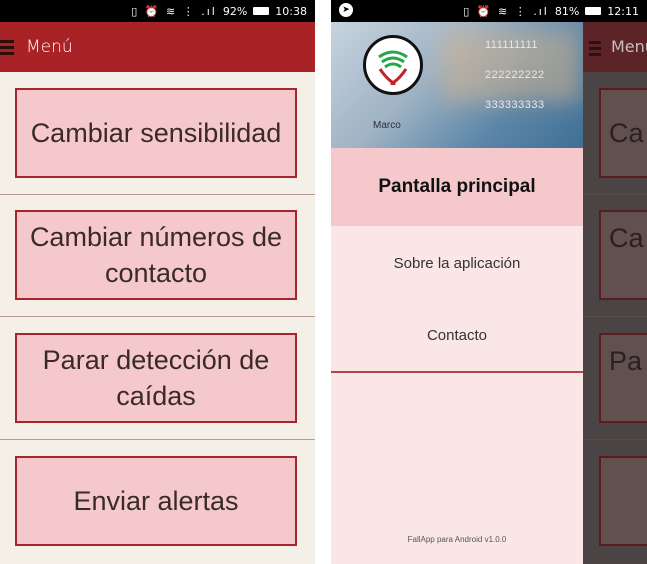  What do you see at coordinates (623, 378) in the screenshot?
I see `dimmed-button: Pa` at bounding box center [623, 378].